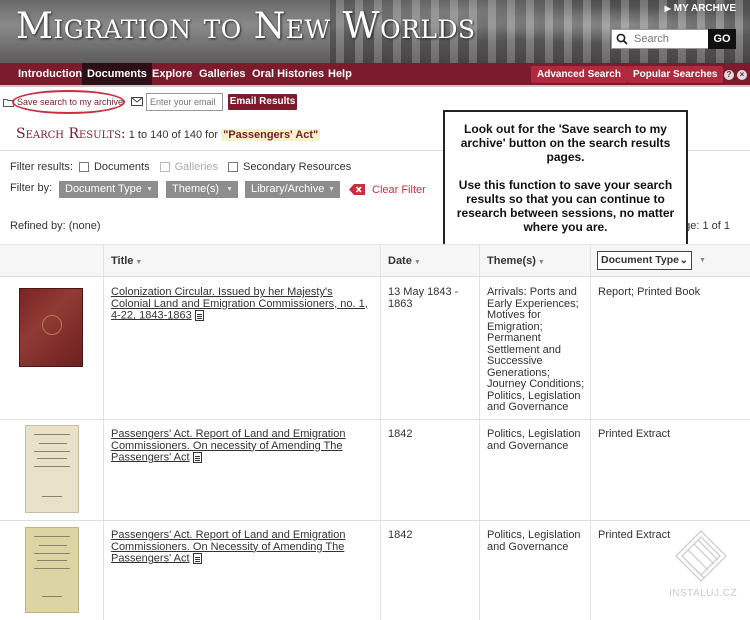  I want to click on col-header-themes: Theme(s) ▼, so click(534, 260).